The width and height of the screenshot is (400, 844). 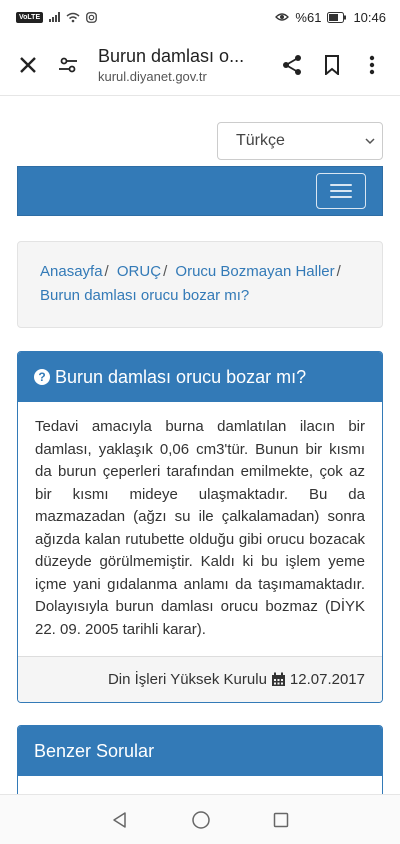 I want to click on clock: 10:46, so click(x=369, y=17).